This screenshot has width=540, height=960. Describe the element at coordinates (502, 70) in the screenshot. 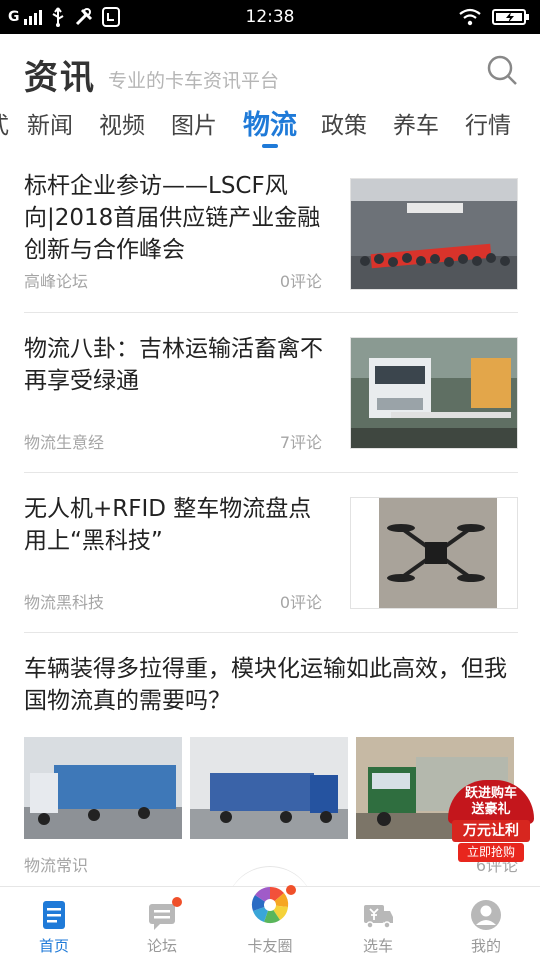

I see `search-icon` at that location.